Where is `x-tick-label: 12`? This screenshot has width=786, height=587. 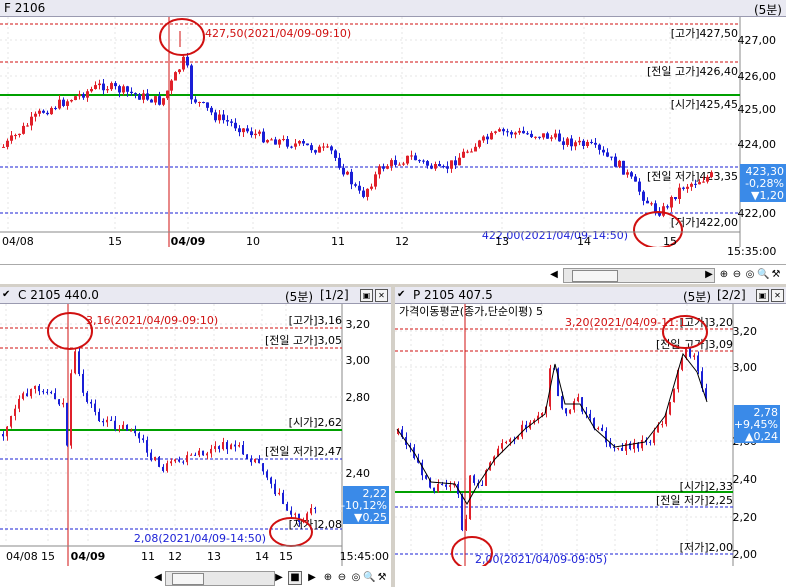 x-tick-label: 12 is located at coordinates (402, 241).